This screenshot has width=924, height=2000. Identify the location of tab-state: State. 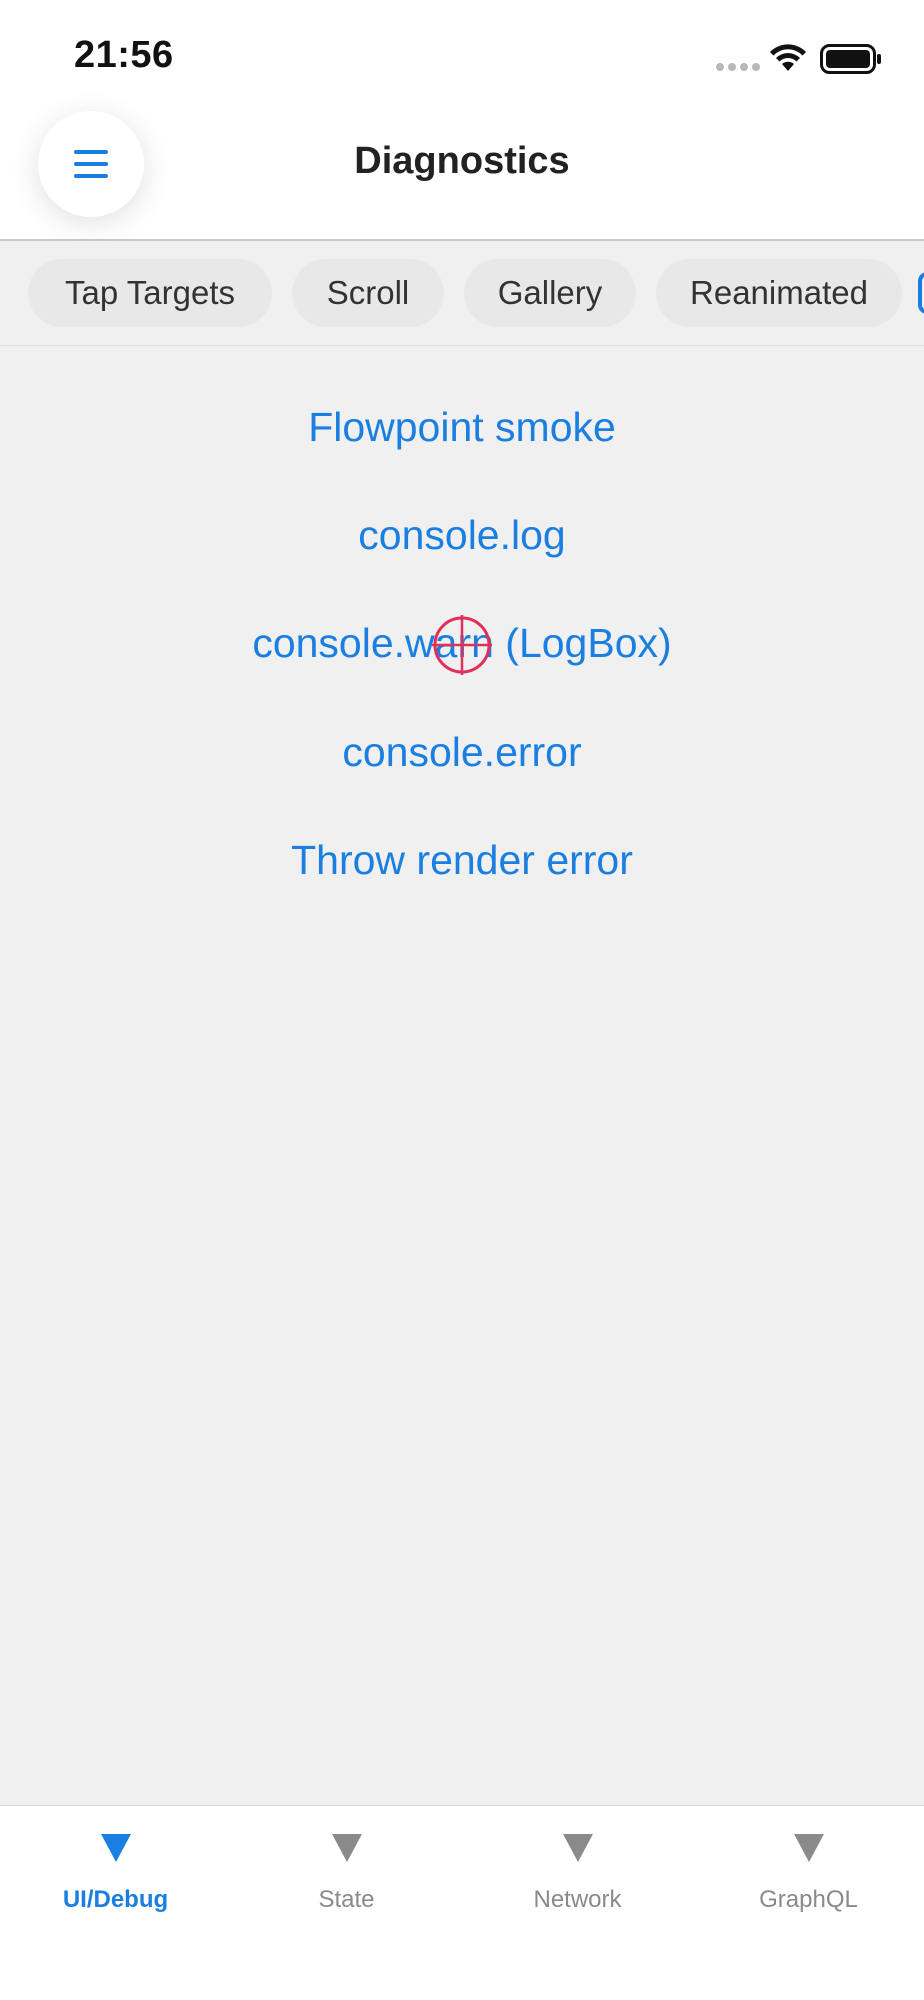
(346, 1876).